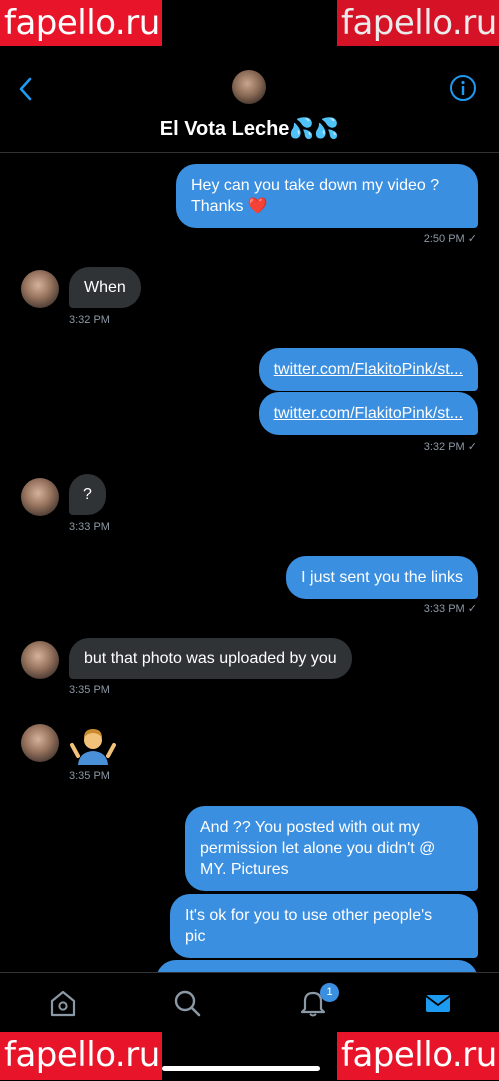 The height and width of the screenshot is (1081, 499). What do you see at coordinates (249, 87) in the screenshot?
I see `conversation-avatar` at bounding box center [249, 87].